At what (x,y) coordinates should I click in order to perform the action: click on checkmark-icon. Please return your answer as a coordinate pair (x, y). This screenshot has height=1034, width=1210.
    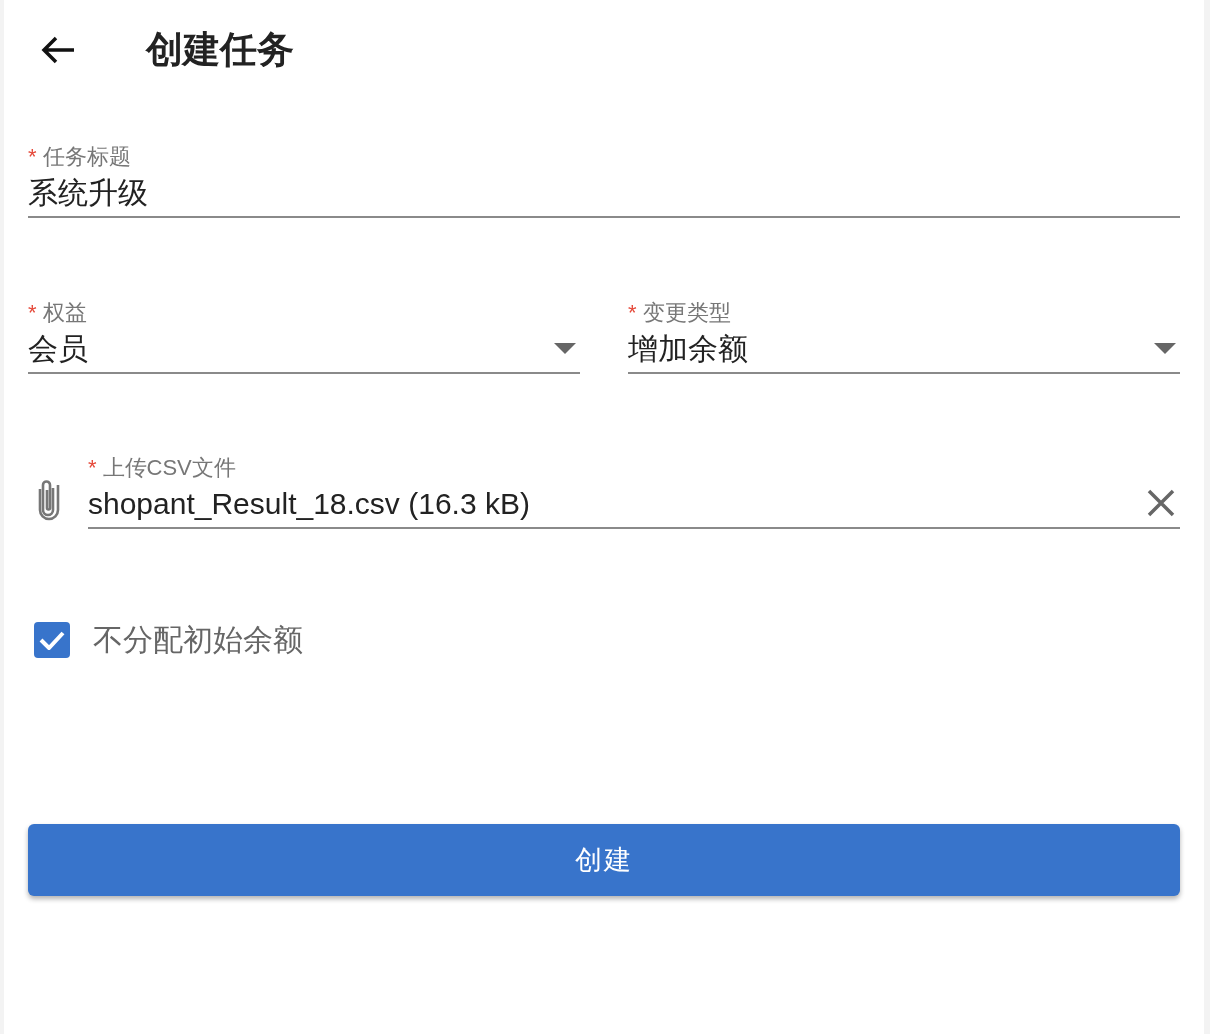
    Looking at the image, I should click on (52, 639).